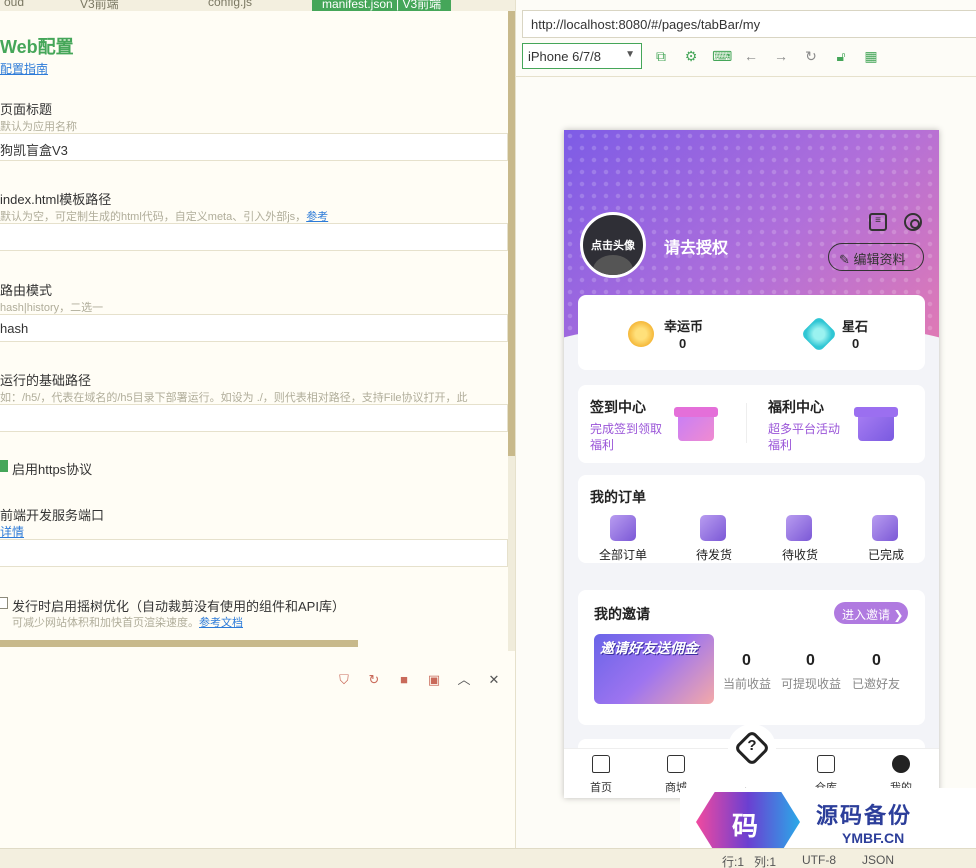 The image size is (976, 868). What do you see at coordinates (749, 24) in the screenshot?
I see `address-bar: http://localhost:8080/#/pages/tabBar/my` at bounding box center [749, 24].